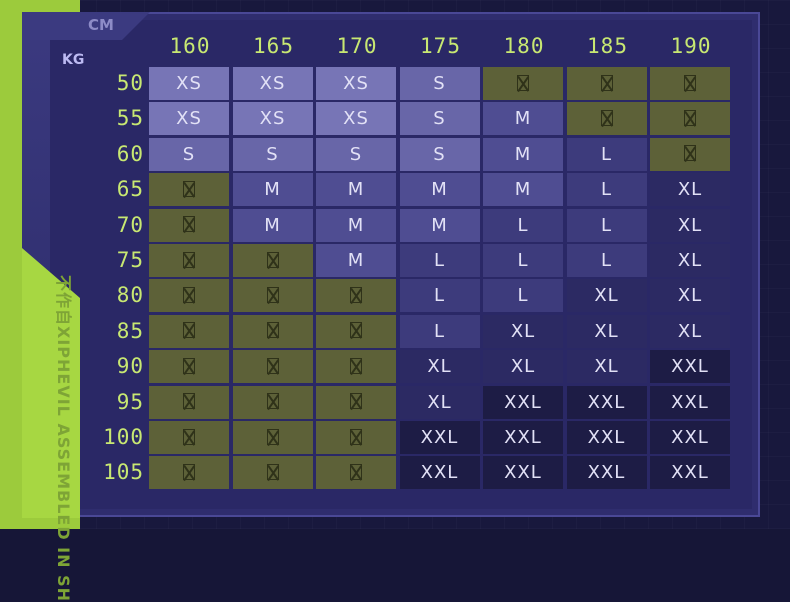 The width and height of the screenshot is (790, 602). What do you see at coordinates (440, 46) in the screenshot?
I see `height-header: 175` at bounding box center [440, 46].